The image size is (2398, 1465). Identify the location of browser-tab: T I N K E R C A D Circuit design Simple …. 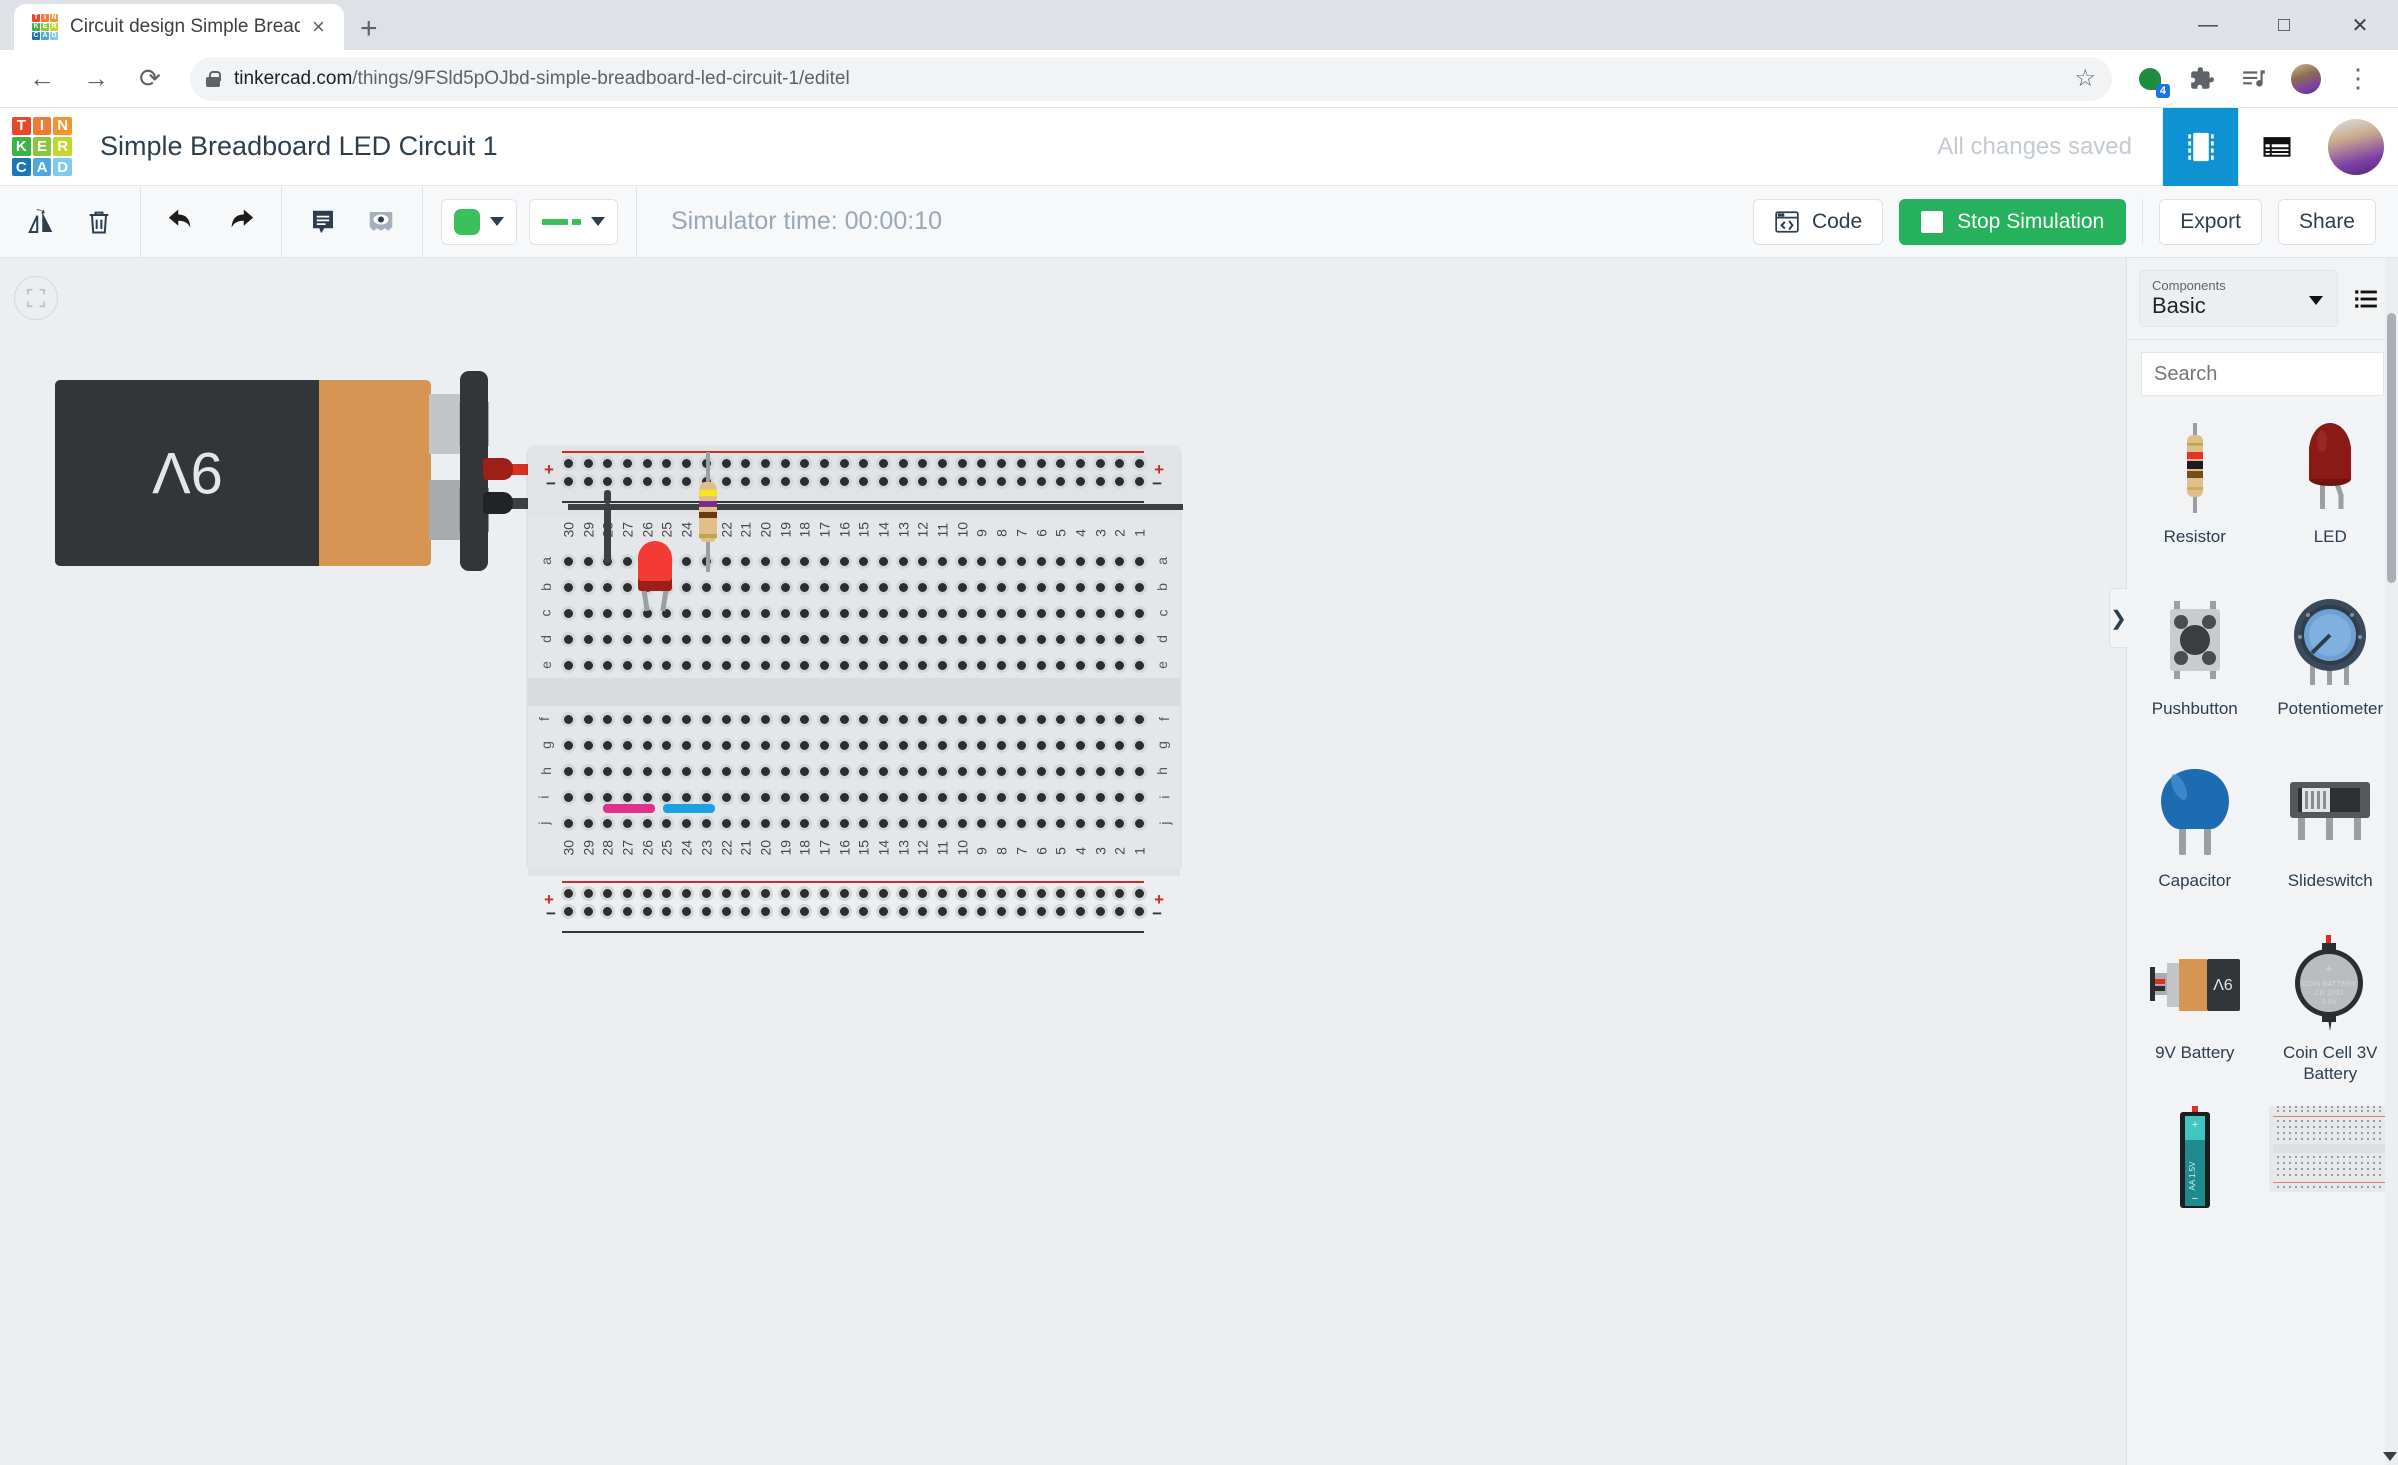
(179, 27).